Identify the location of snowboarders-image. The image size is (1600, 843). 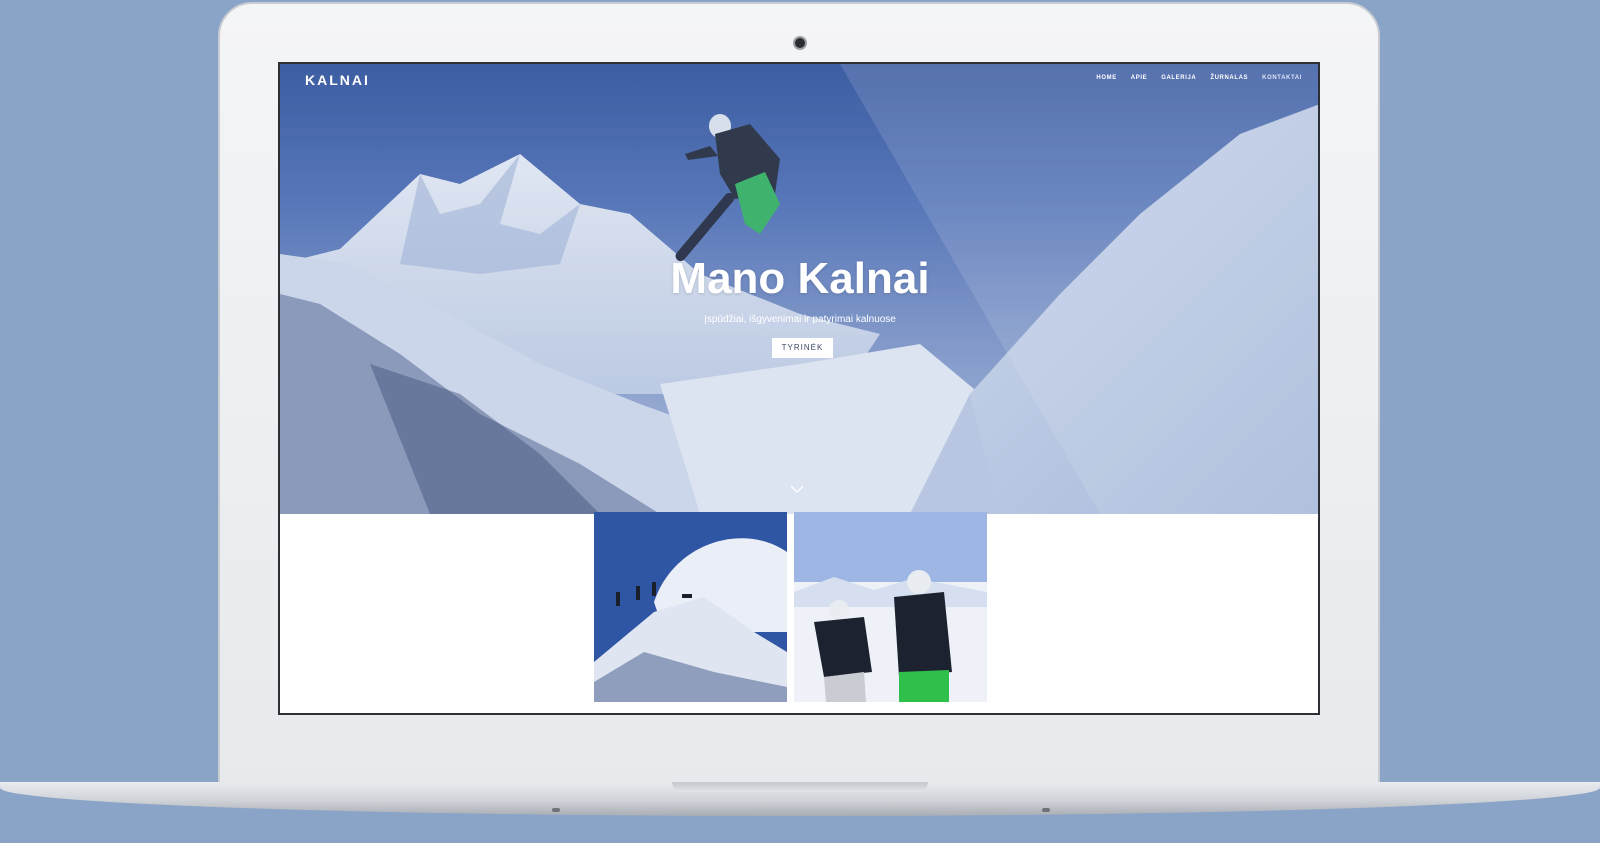
(890, 607).